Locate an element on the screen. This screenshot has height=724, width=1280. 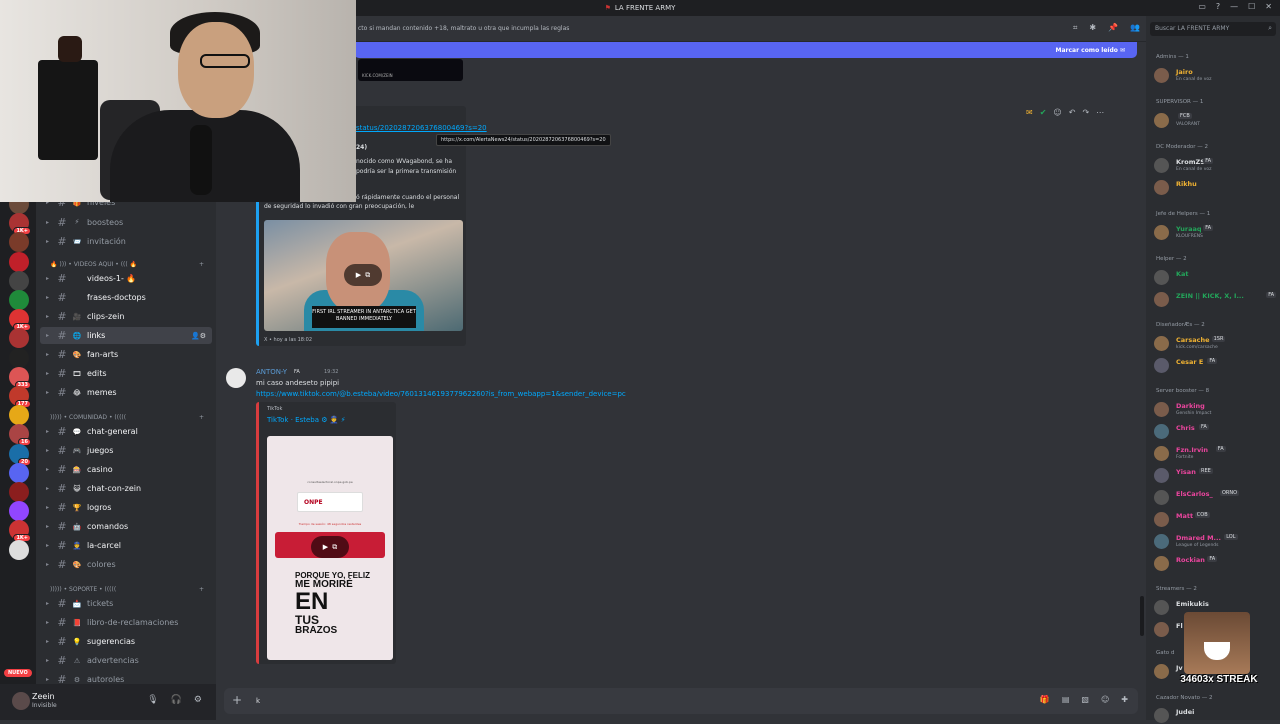
threads-icon: ⌗ is located at coordinates (1075, 28).